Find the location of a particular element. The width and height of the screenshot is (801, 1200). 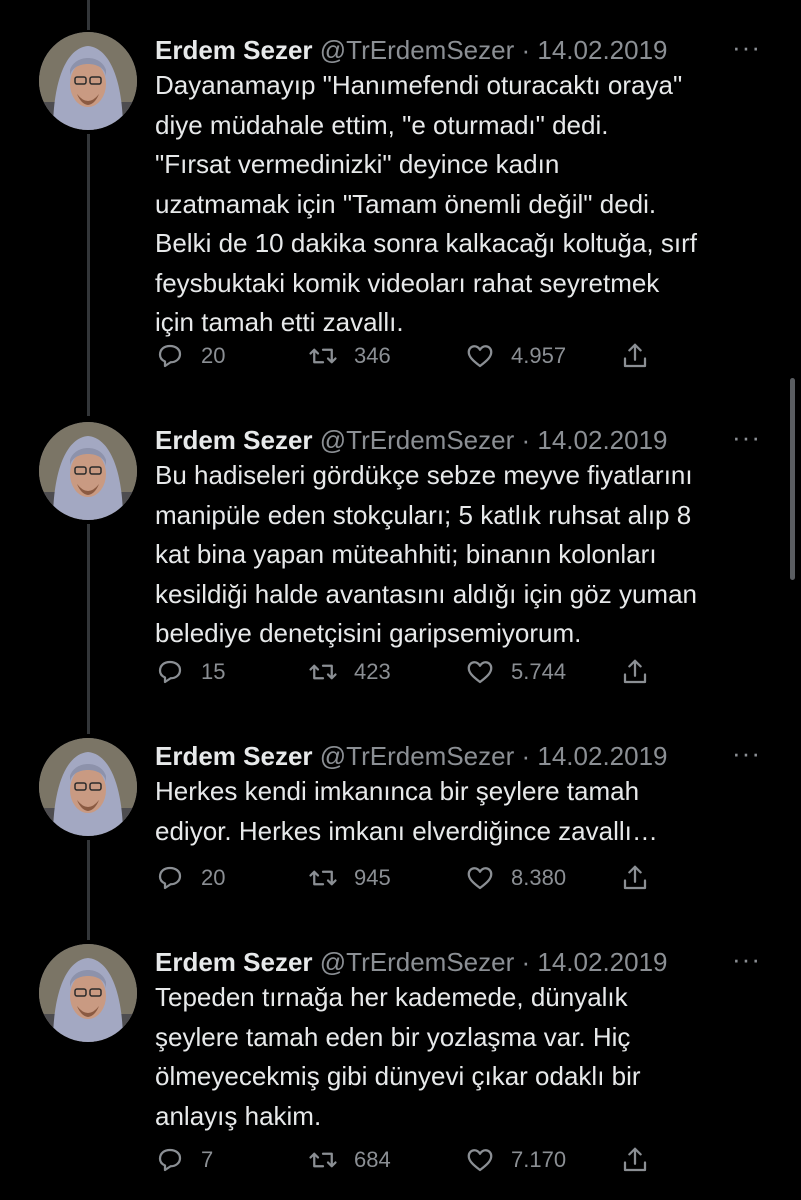

retweet-count: 346 is located at coordinates (372, 355).